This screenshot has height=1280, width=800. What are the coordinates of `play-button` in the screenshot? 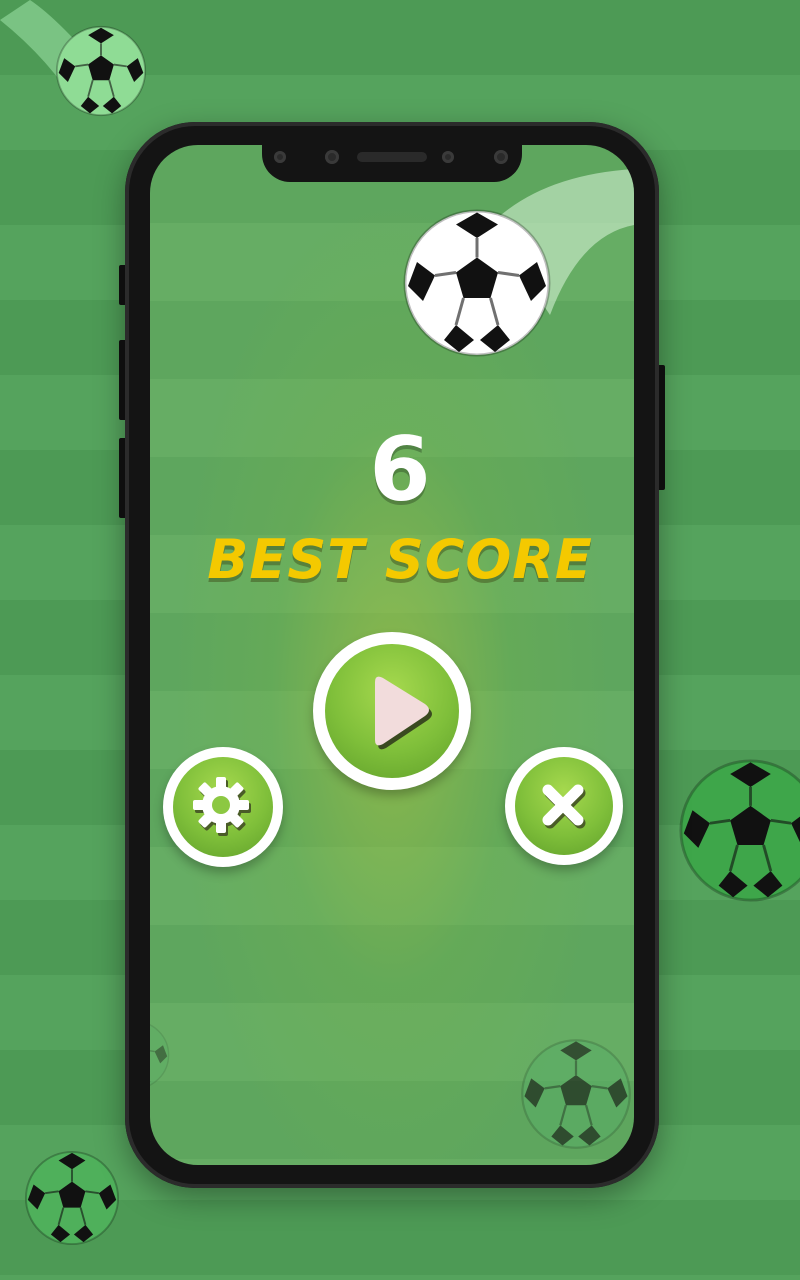 It's located at (392, 711).